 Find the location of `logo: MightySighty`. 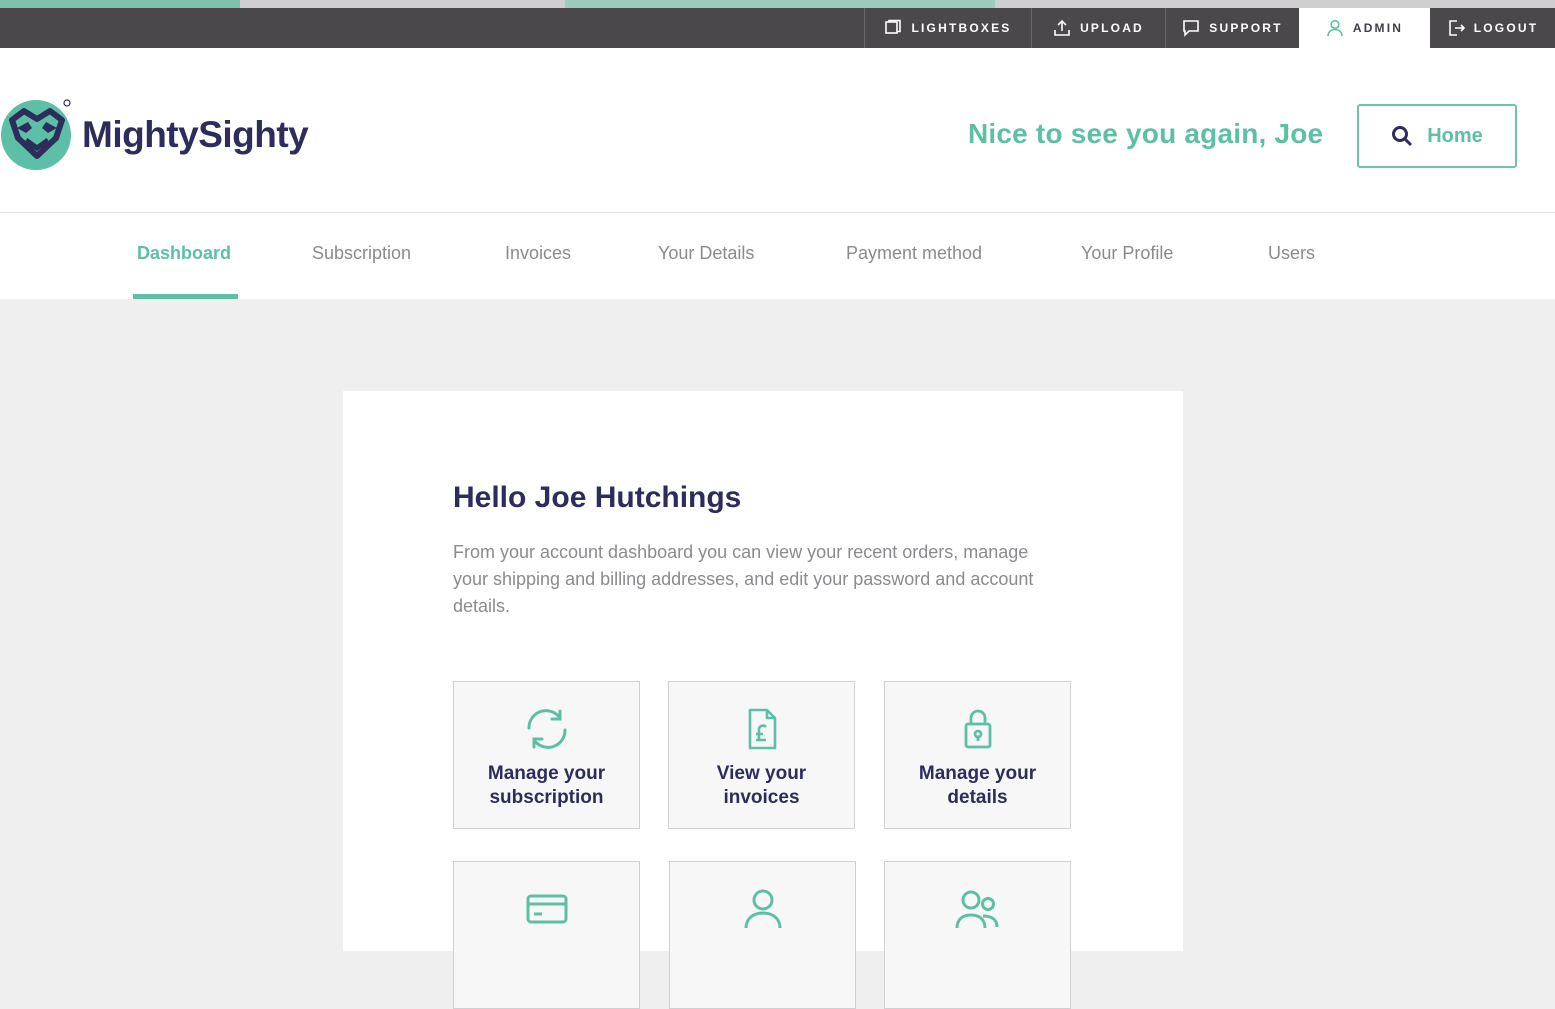

logo: MightySighty is located at coordinates (154, 135).